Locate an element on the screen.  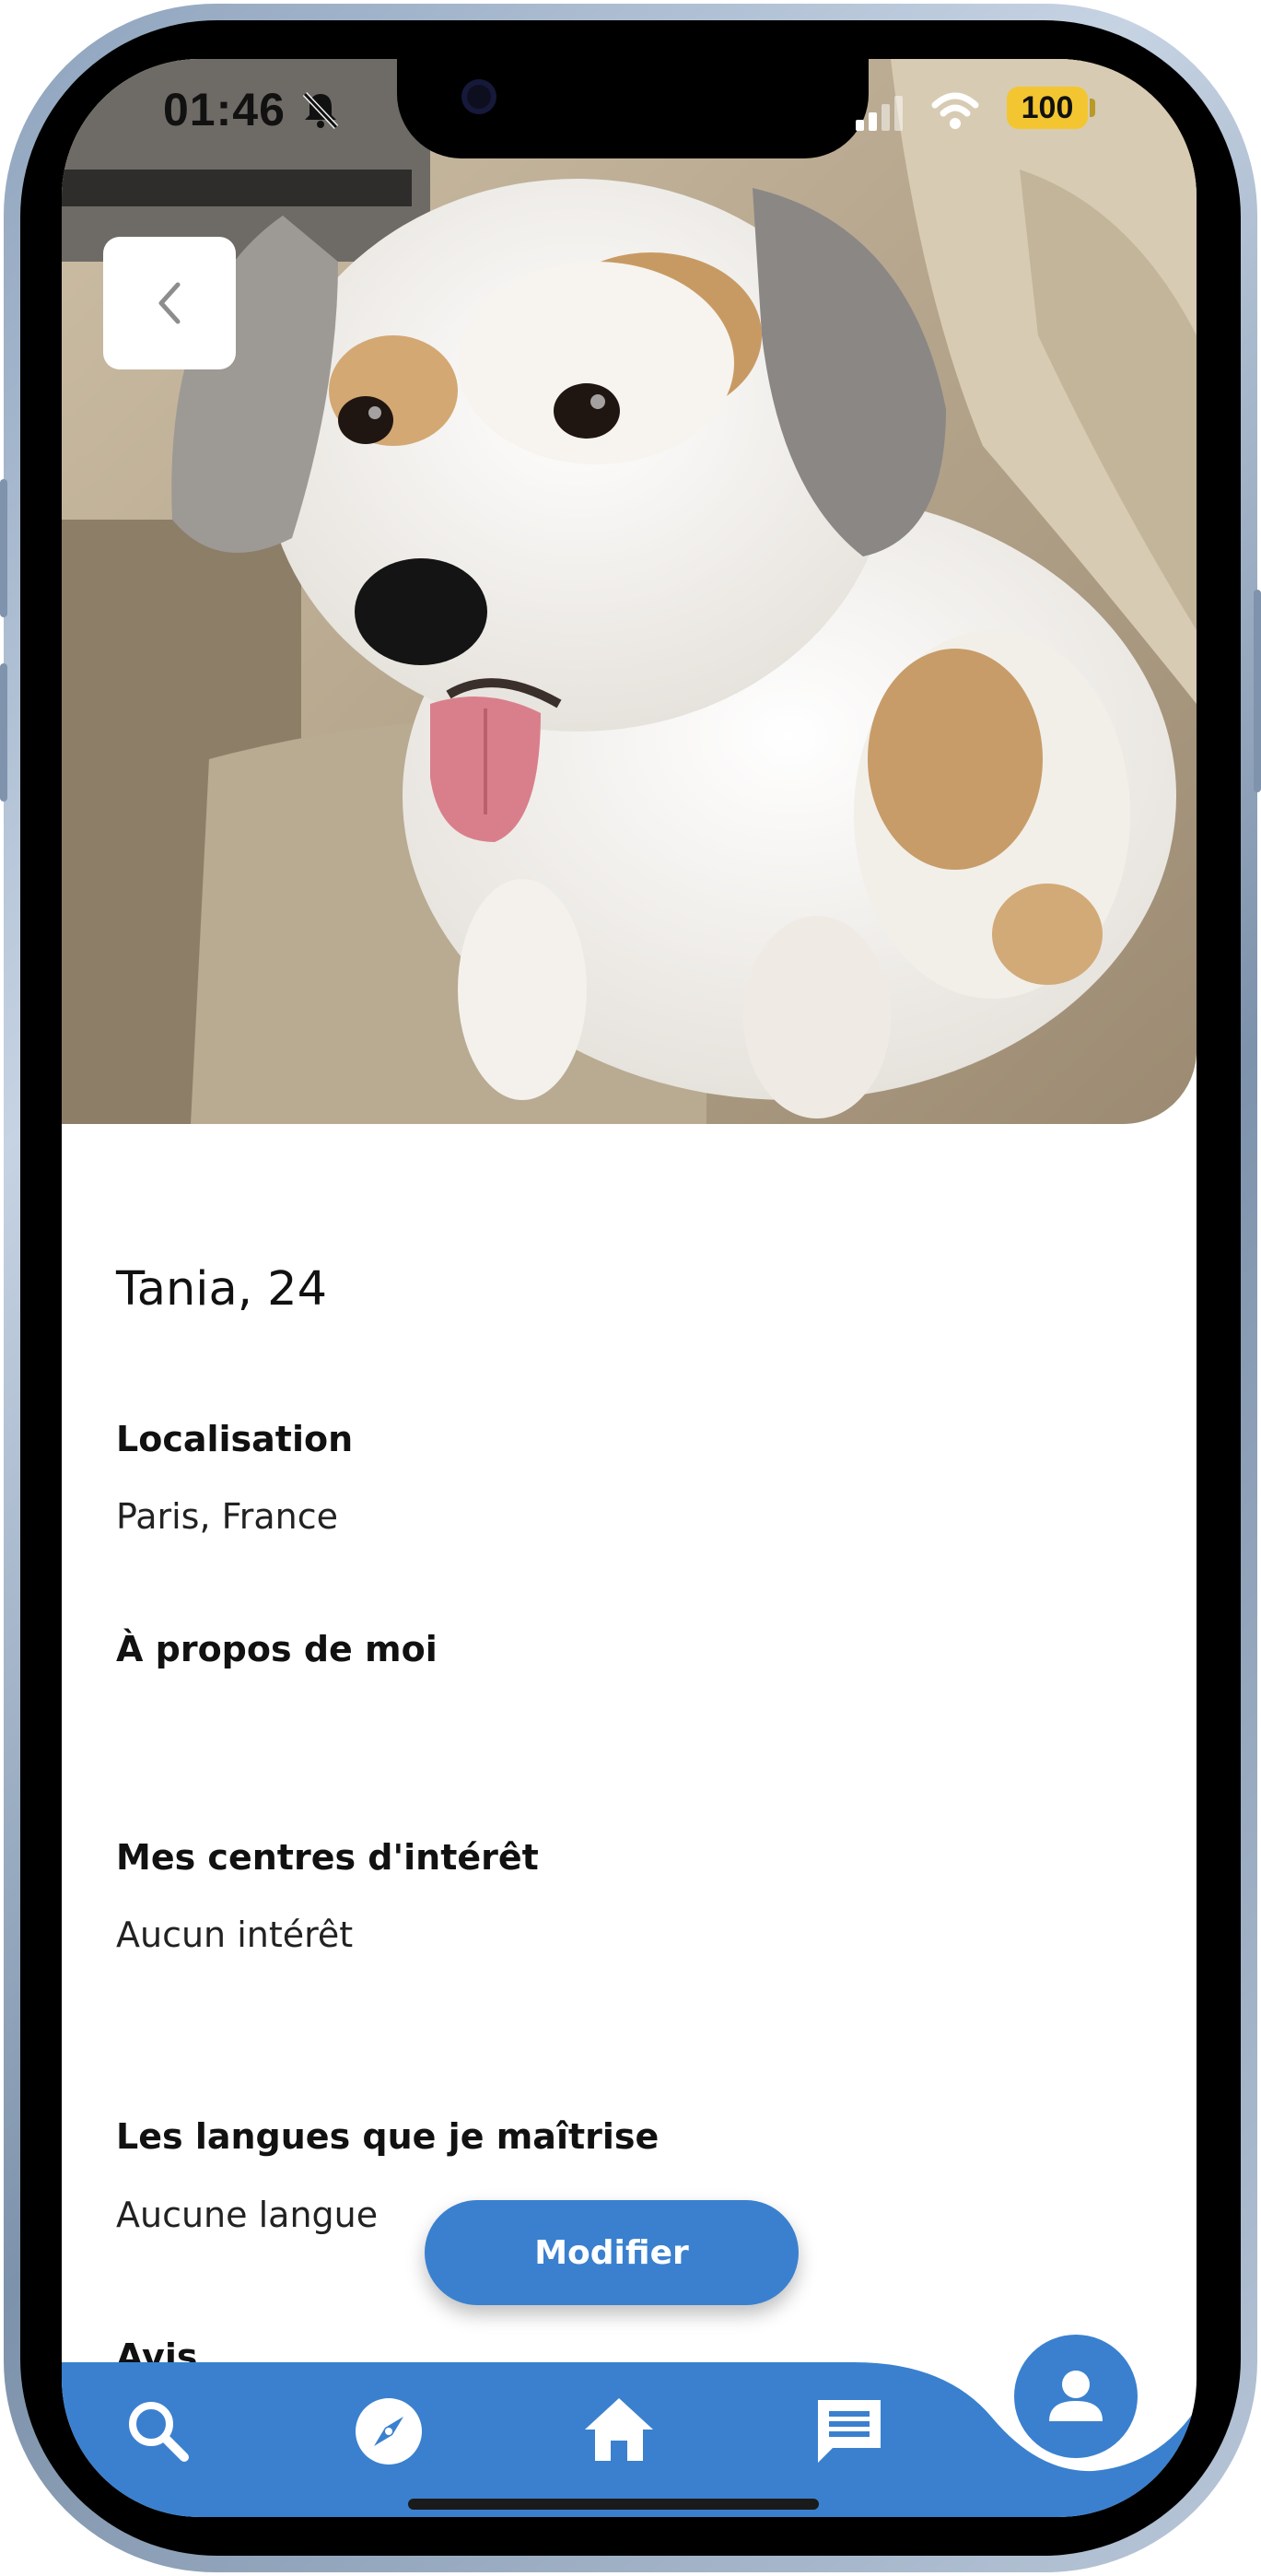
languages-label: Les langues que je maîtrise is located at coordinates (388, 2136).